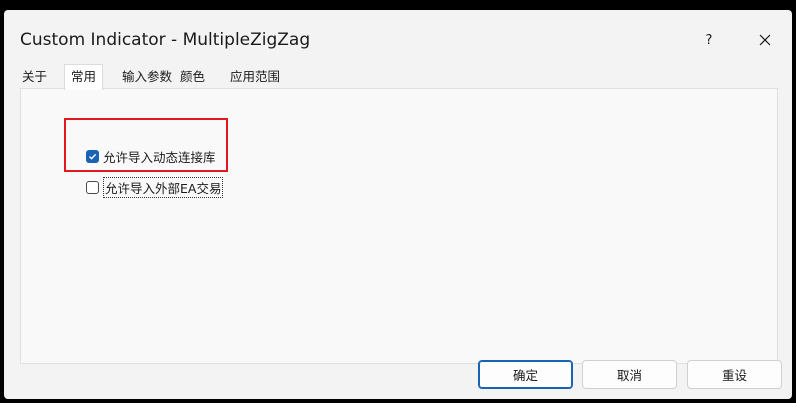 Image resolution: width=796 pixels, height=403 pixels. What do you see at coordinates (255, 77) in the screenshot?
I see `tab-visualization: 应用范围` at bounding box center [255, 77].